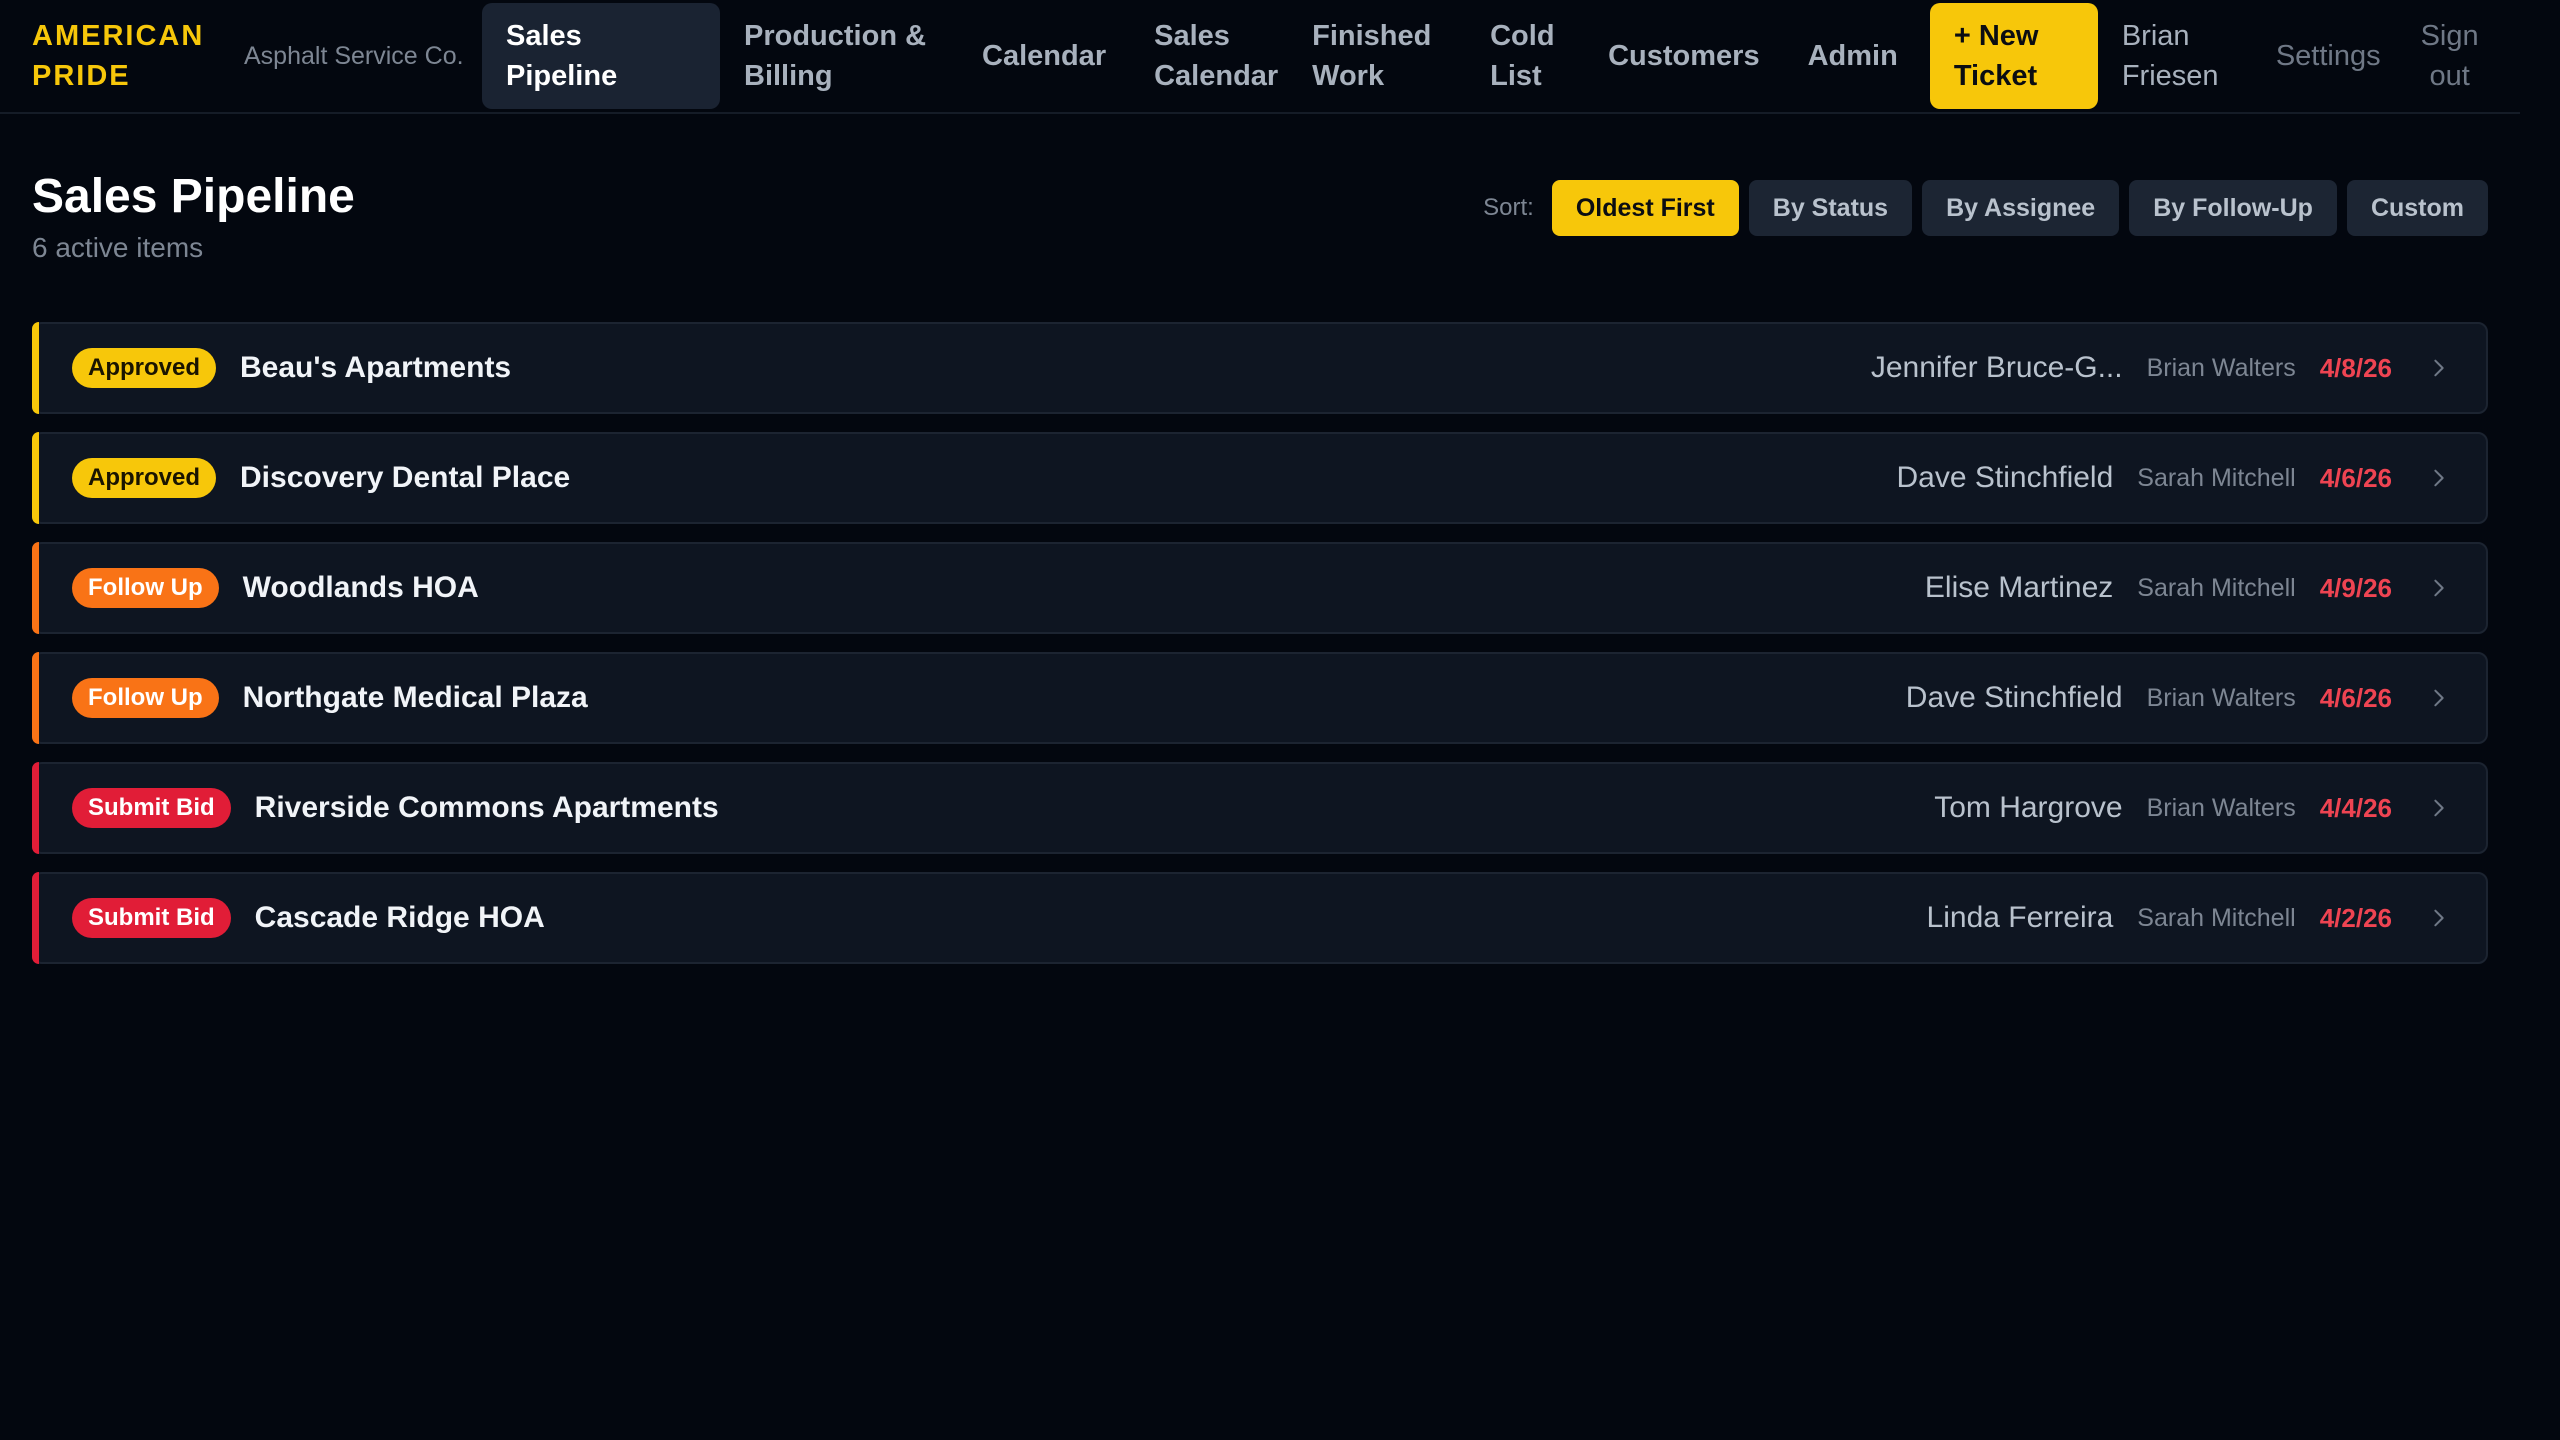 This screenshot has width=2560, height=1440. Describe the element at coordinates (1522, 56) in the screenshot. I see `nav-label: Cold List` at that location.